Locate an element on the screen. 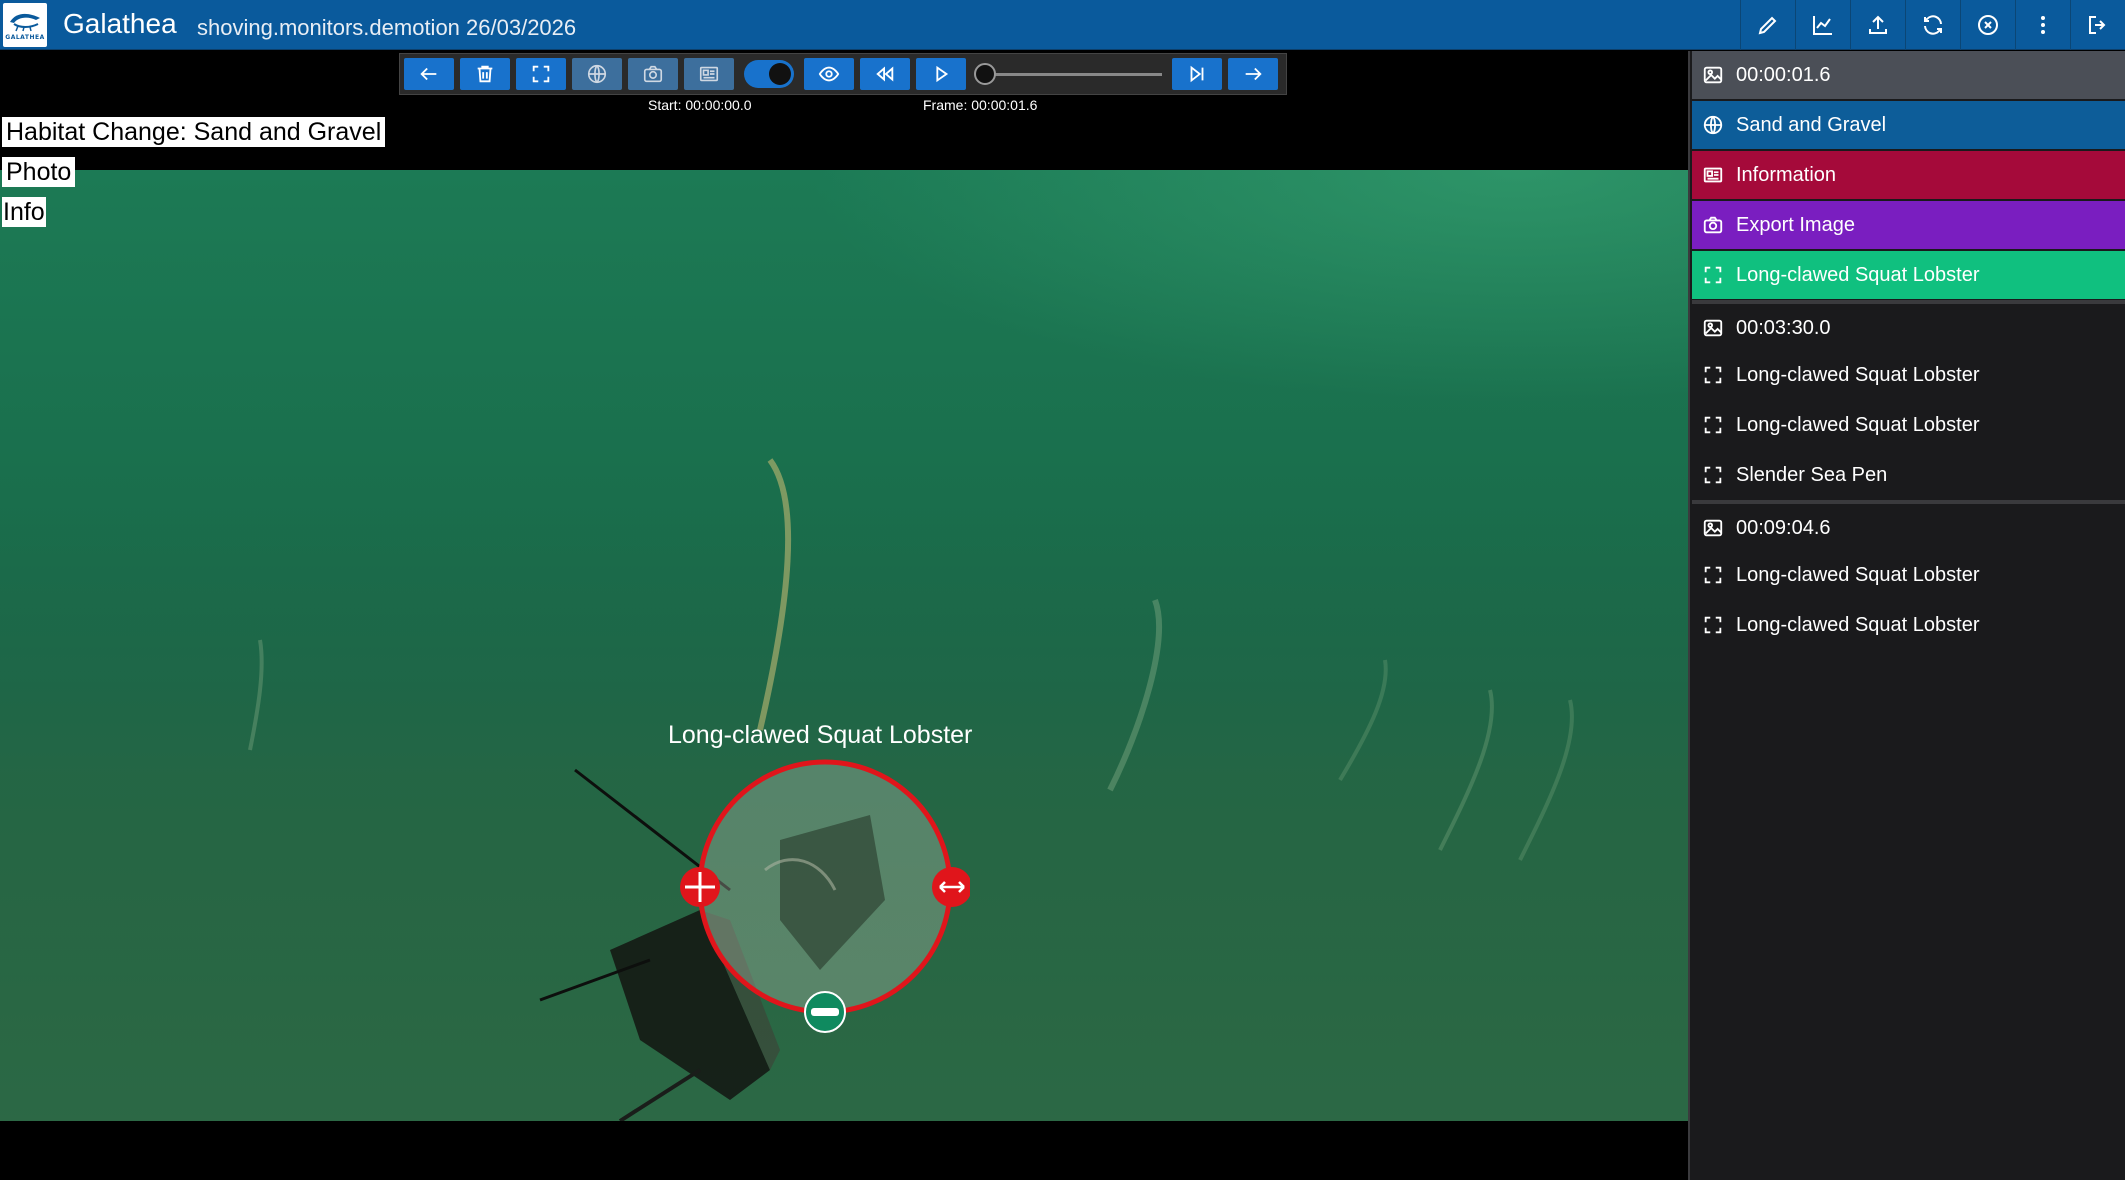 Image resolution: width=2125 pixels, height=1180 pixels. sidebar-item-annotation-selected: Long-clawed Squat Lobster is located at coordinates (1908, 275).